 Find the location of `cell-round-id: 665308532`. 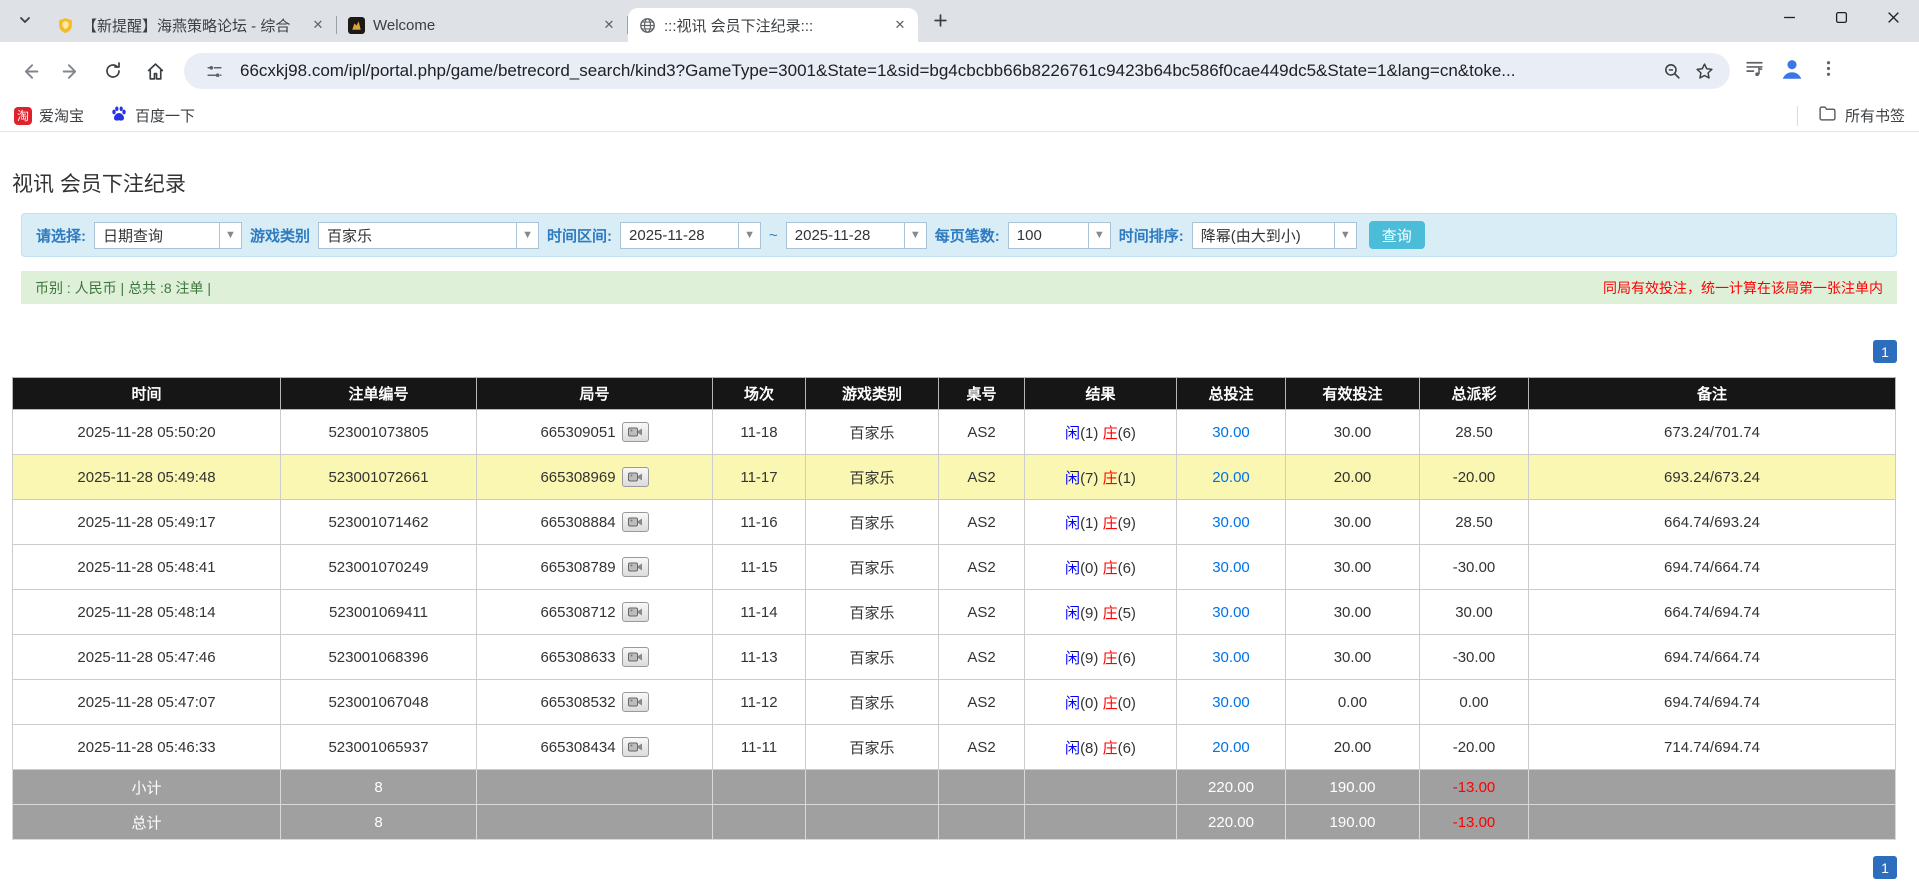

cell-round-id: 665308532 is located at coordinates (594, 702).